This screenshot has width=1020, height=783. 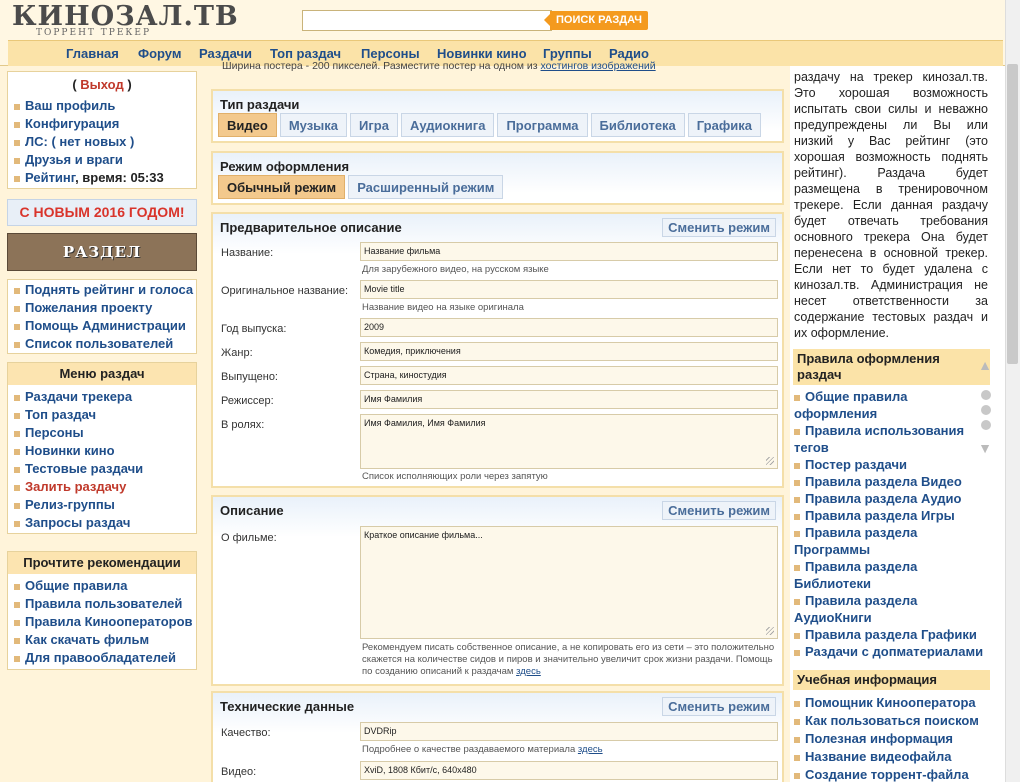 What do you see at coordinates (105, 308) in the screenshot?
I see `sidebar-item-wishes: Пожелания проекту` at bounding box center [105, 308].